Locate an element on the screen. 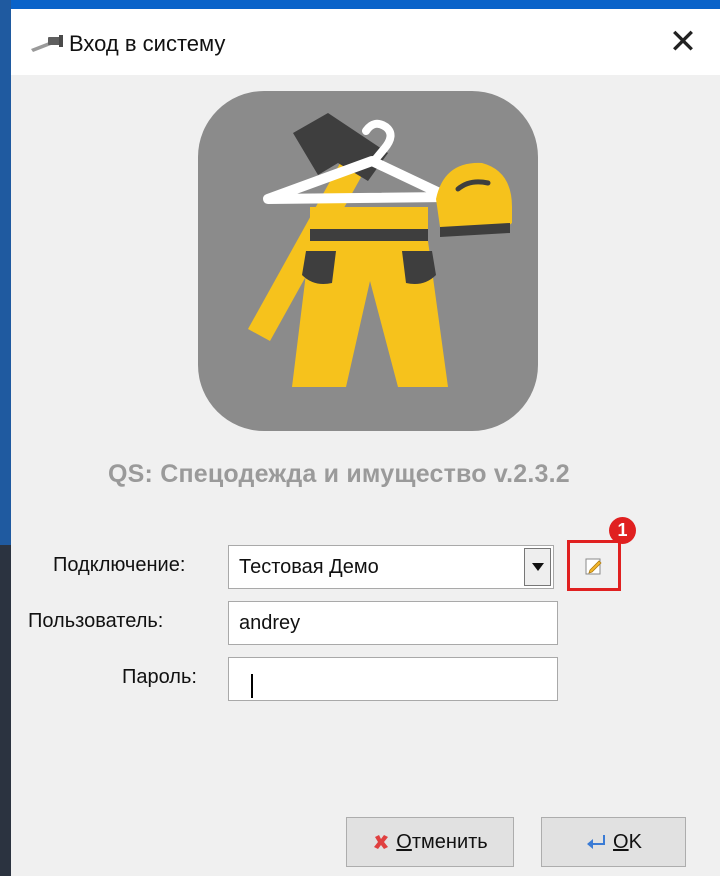 This screenshot has width=720, height=876. hammer-icon is located at coordinates (47, 43).